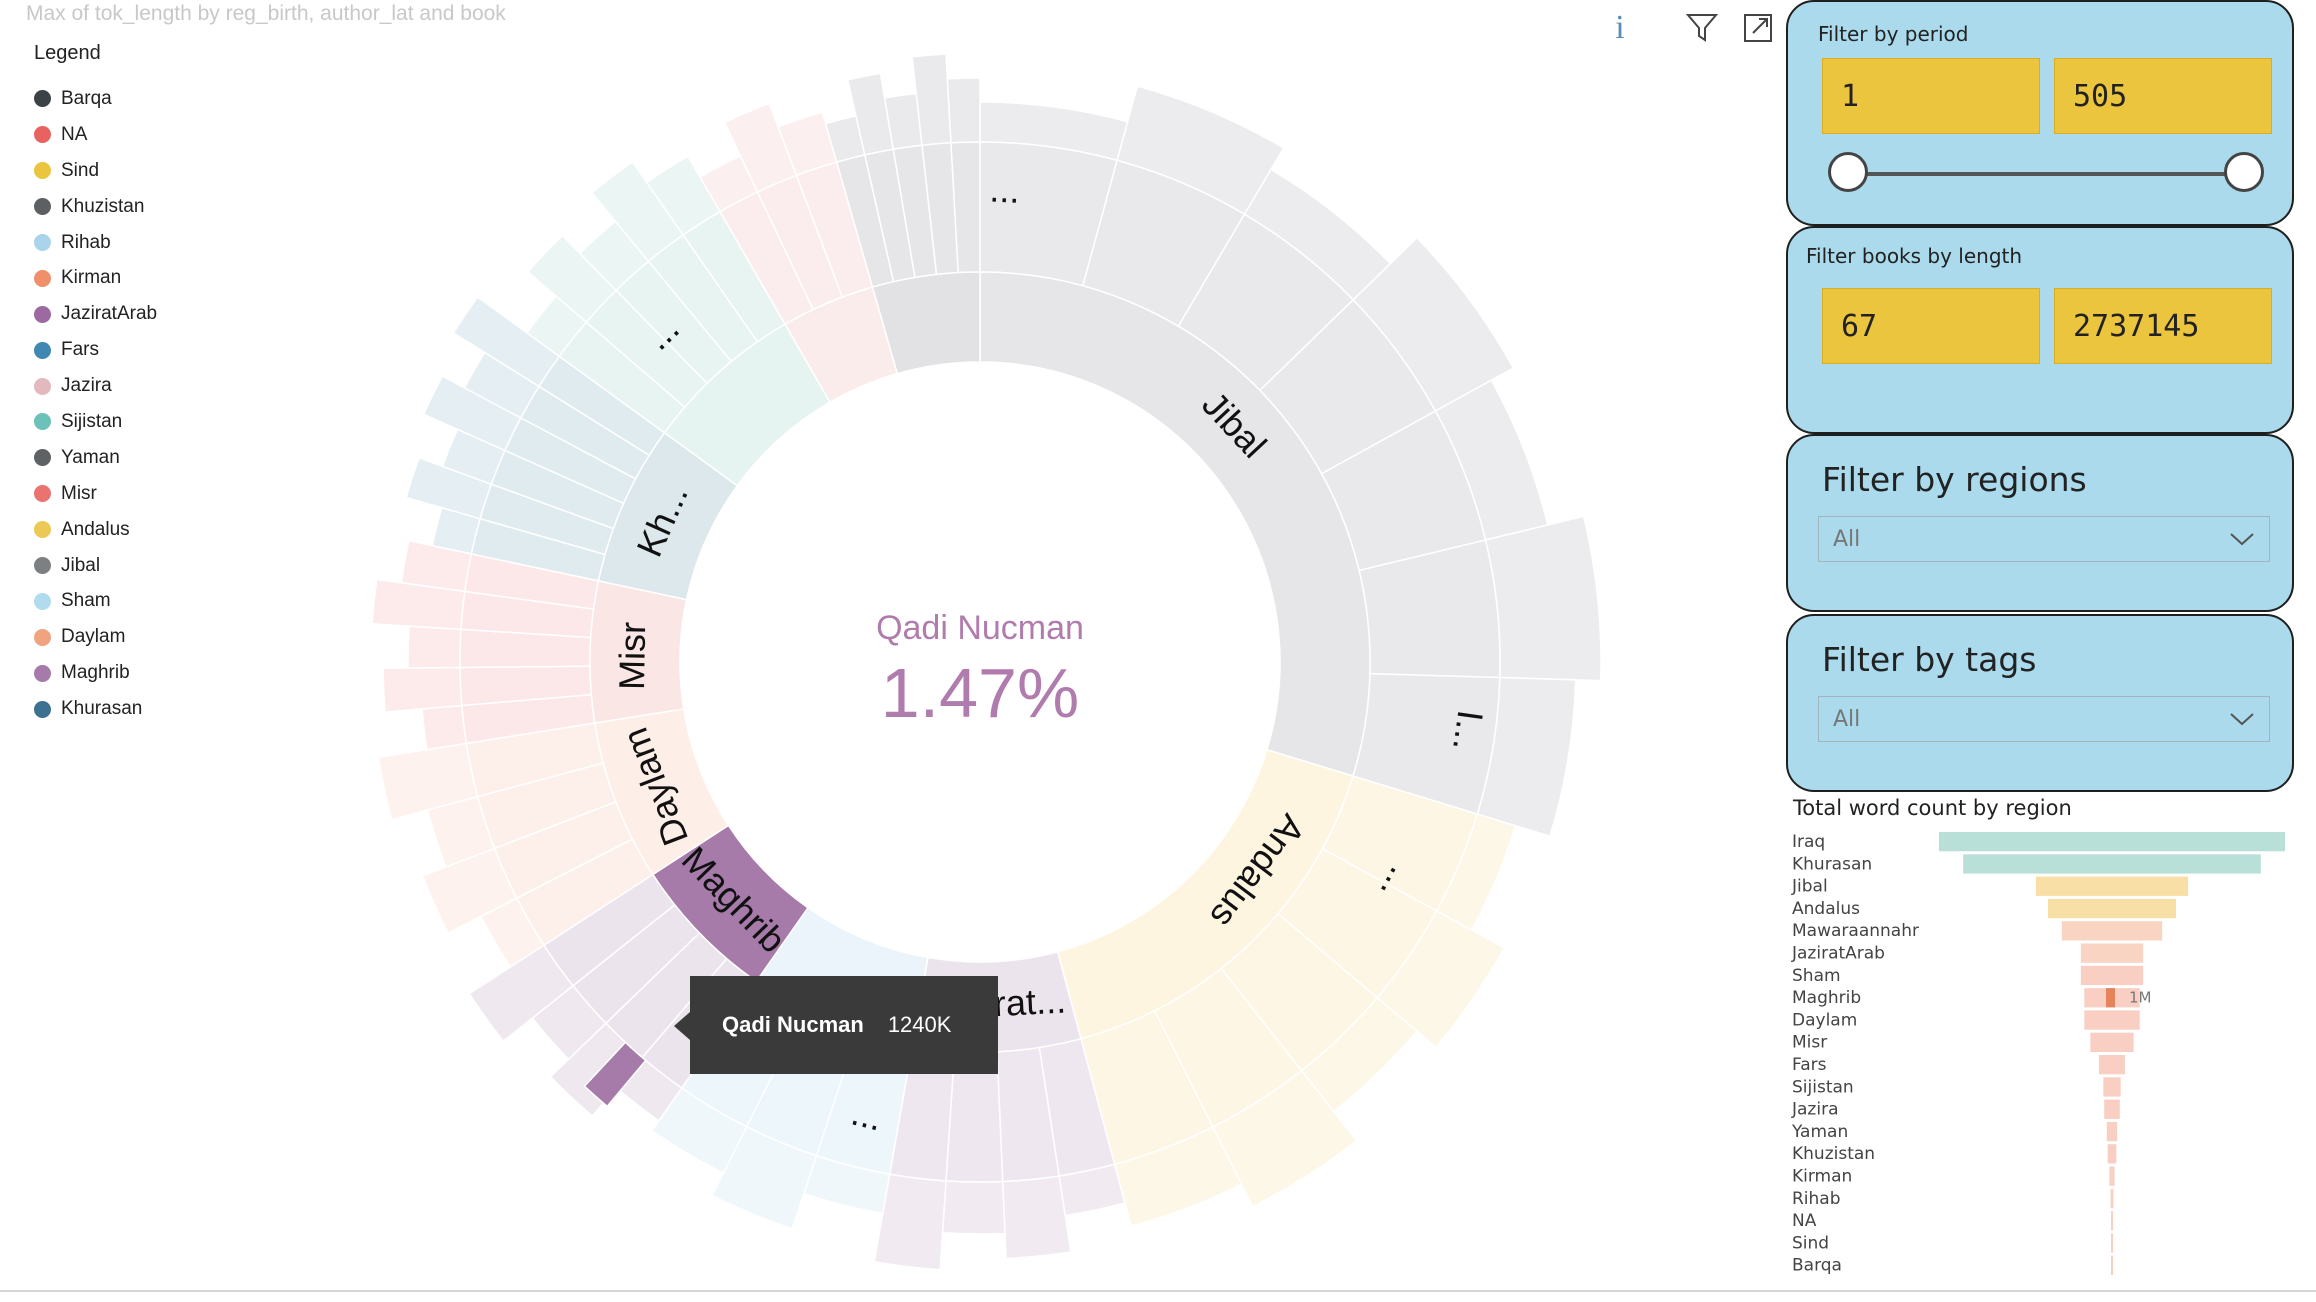 The image size is (2316, 1302). Describe the element at coordinates (95, 673) in the screenshot. I see `legend-item: Maghrib` at that location.